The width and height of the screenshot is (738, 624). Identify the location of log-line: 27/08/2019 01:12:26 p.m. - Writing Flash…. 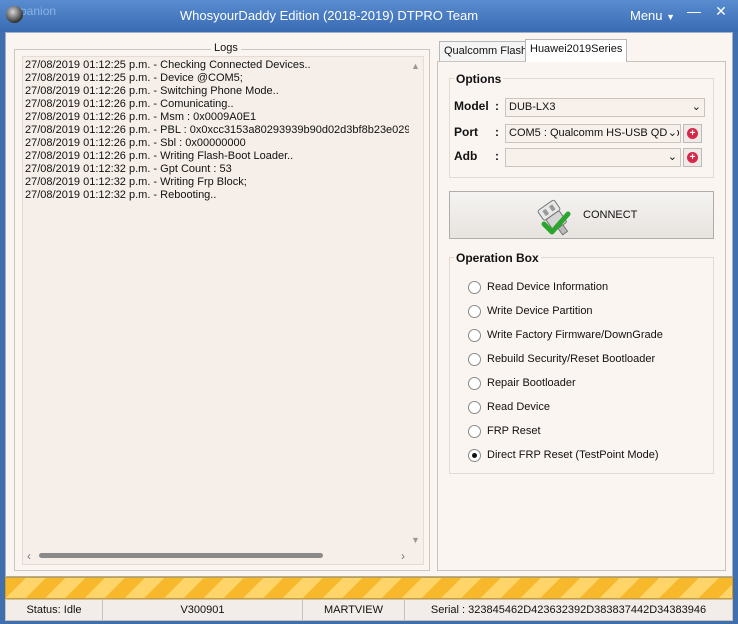
(159, 156).